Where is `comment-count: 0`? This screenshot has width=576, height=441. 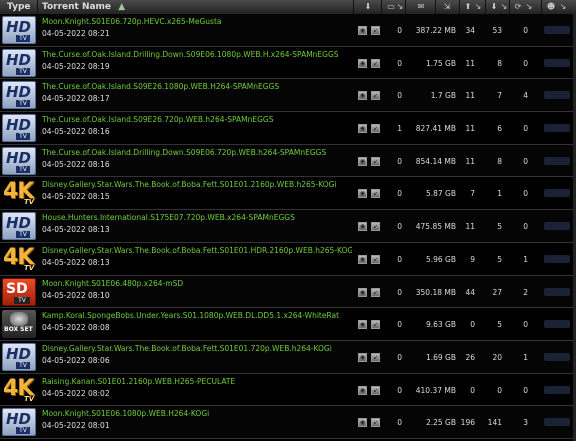 comment-count: 0 is located at coordinates (399, 357).